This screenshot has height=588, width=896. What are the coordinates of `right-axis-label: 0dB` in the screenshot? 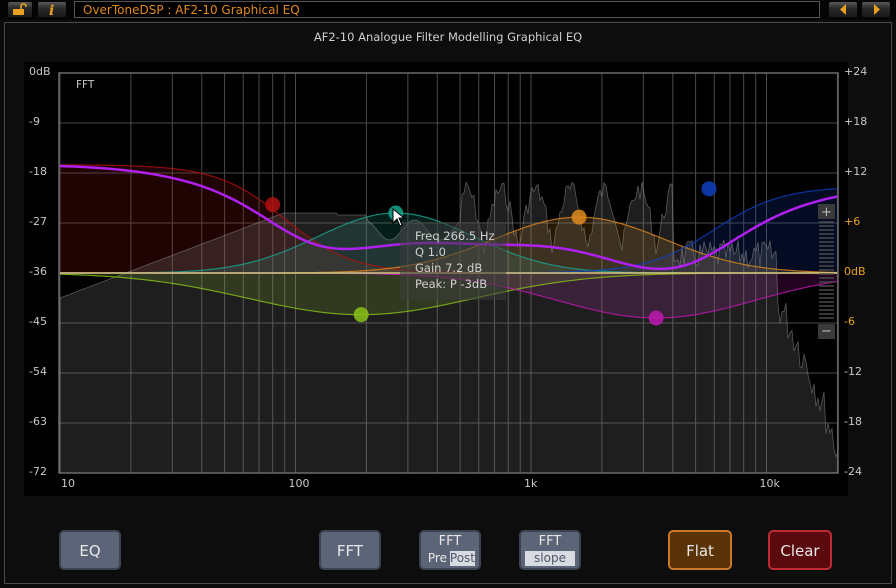 It's located at (855, 271).